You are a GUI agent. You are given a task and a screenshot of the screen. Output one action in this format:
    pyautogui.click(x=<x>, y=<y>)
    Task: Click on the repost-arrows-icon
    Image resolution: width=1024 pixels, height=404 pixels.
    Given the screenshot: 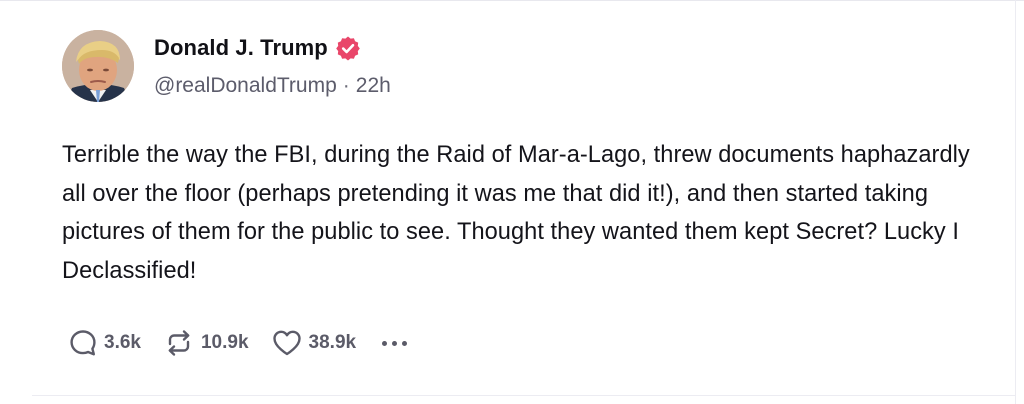 What is the action you would take?
    pyautogui.click(x=179, y=343)
    